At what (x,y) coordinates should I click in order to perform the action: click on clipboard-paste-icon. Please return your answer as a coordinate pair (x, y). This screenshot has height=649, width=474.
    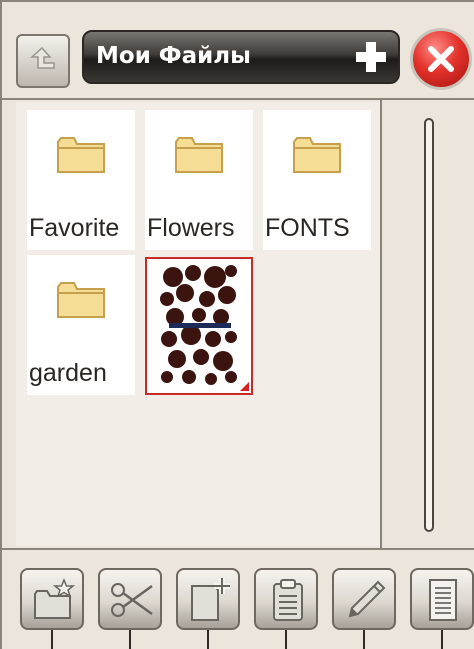
    Looking at the image, I should click on (288, 600).